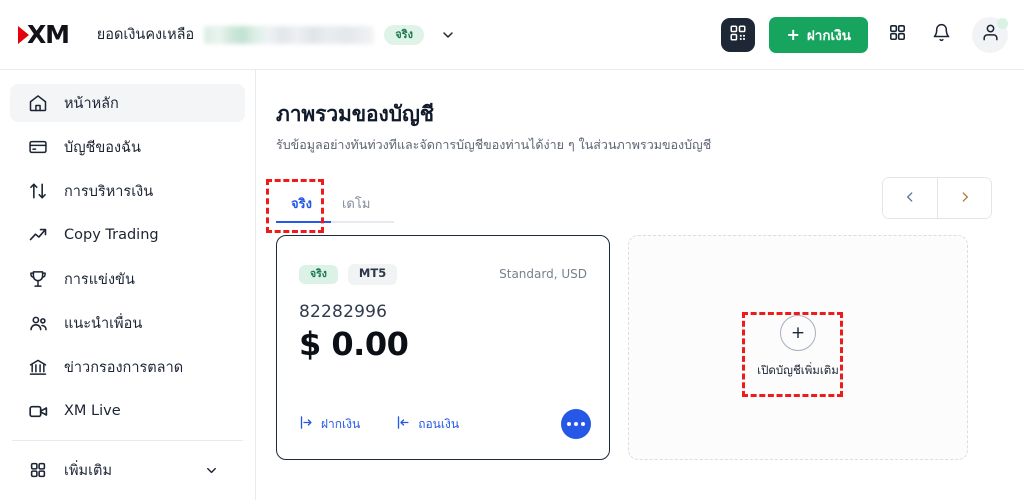  Describe the element at coordinates (303, 221) in the screenshot. I see `tab-active-underline` at that location.